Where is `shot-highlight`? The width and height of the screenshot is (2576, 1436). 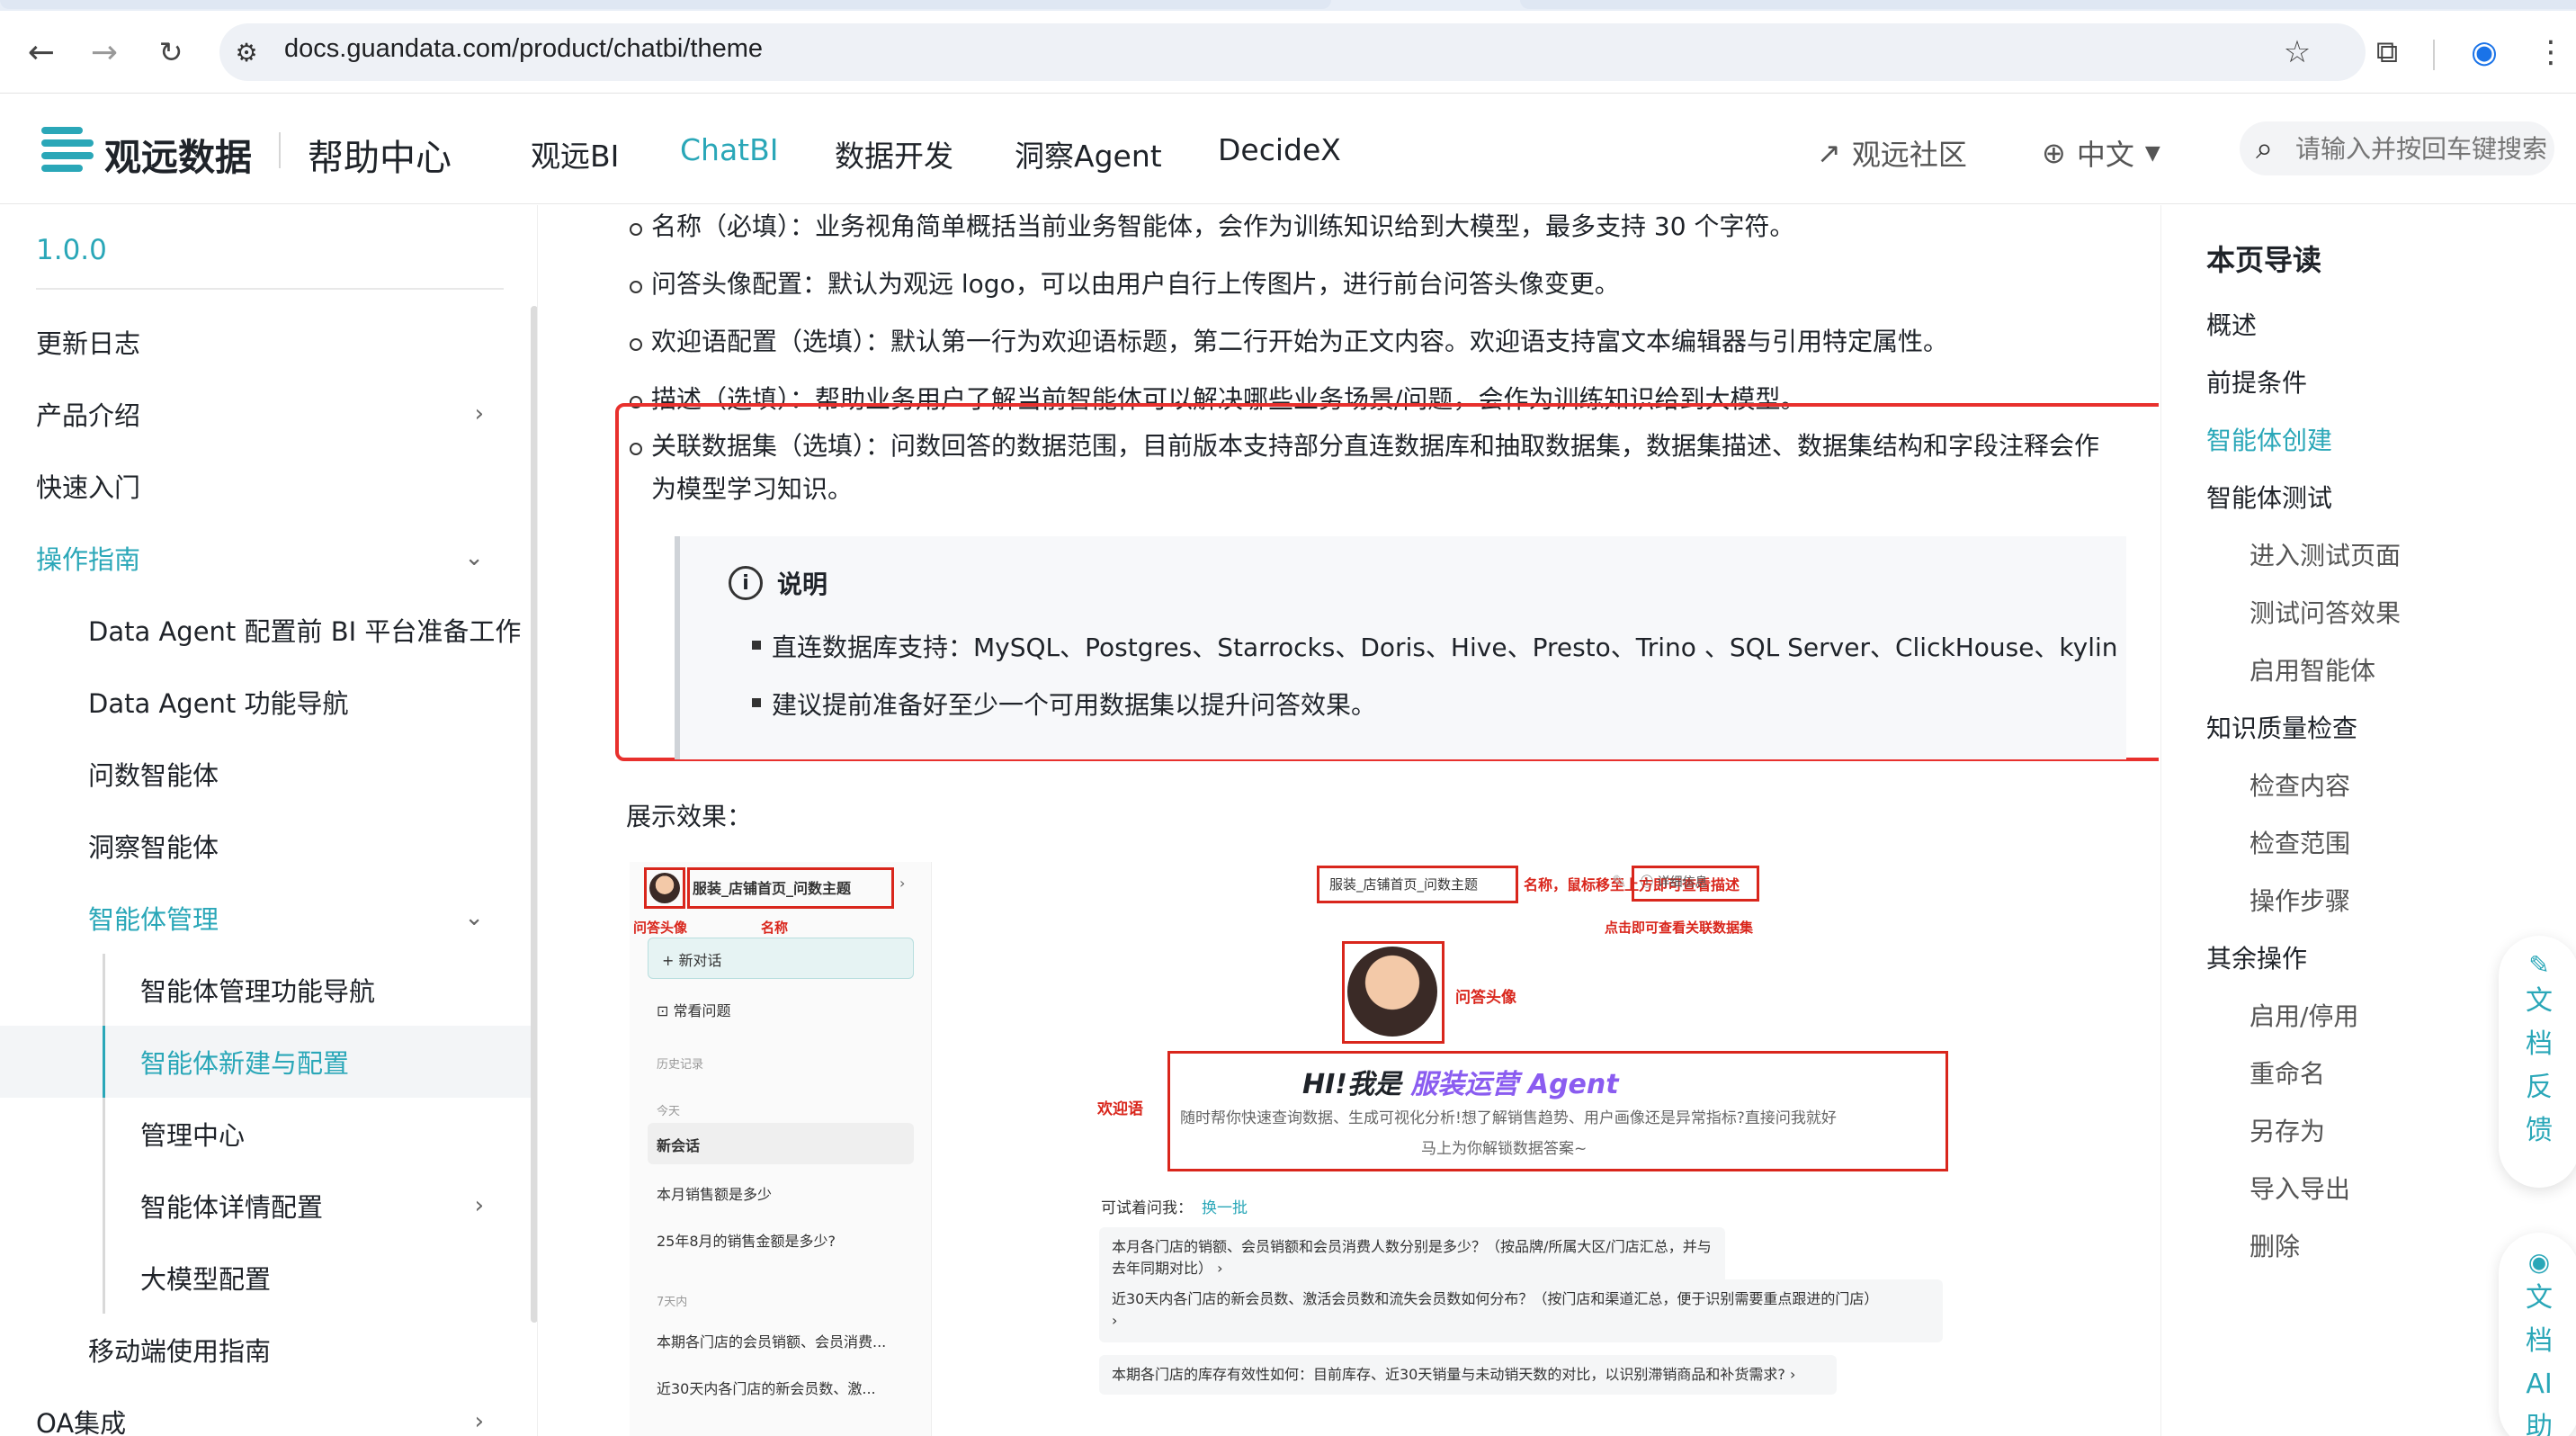 shot-highlight is located at coordinates (790, 888).